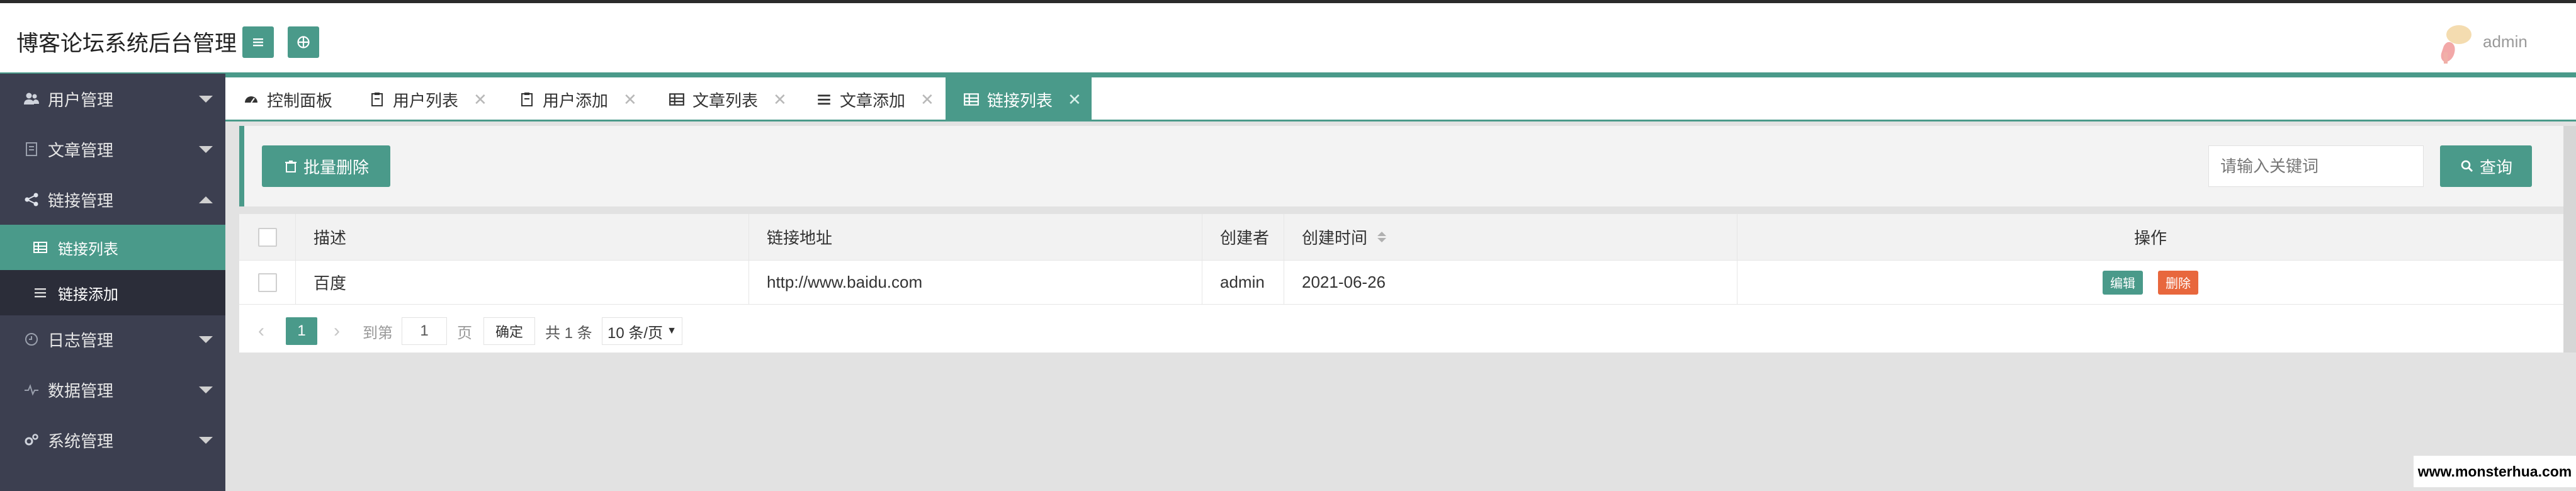 The image size is (2576, 491). I want to click on tab-label: 用户列表, so click(426, 100).